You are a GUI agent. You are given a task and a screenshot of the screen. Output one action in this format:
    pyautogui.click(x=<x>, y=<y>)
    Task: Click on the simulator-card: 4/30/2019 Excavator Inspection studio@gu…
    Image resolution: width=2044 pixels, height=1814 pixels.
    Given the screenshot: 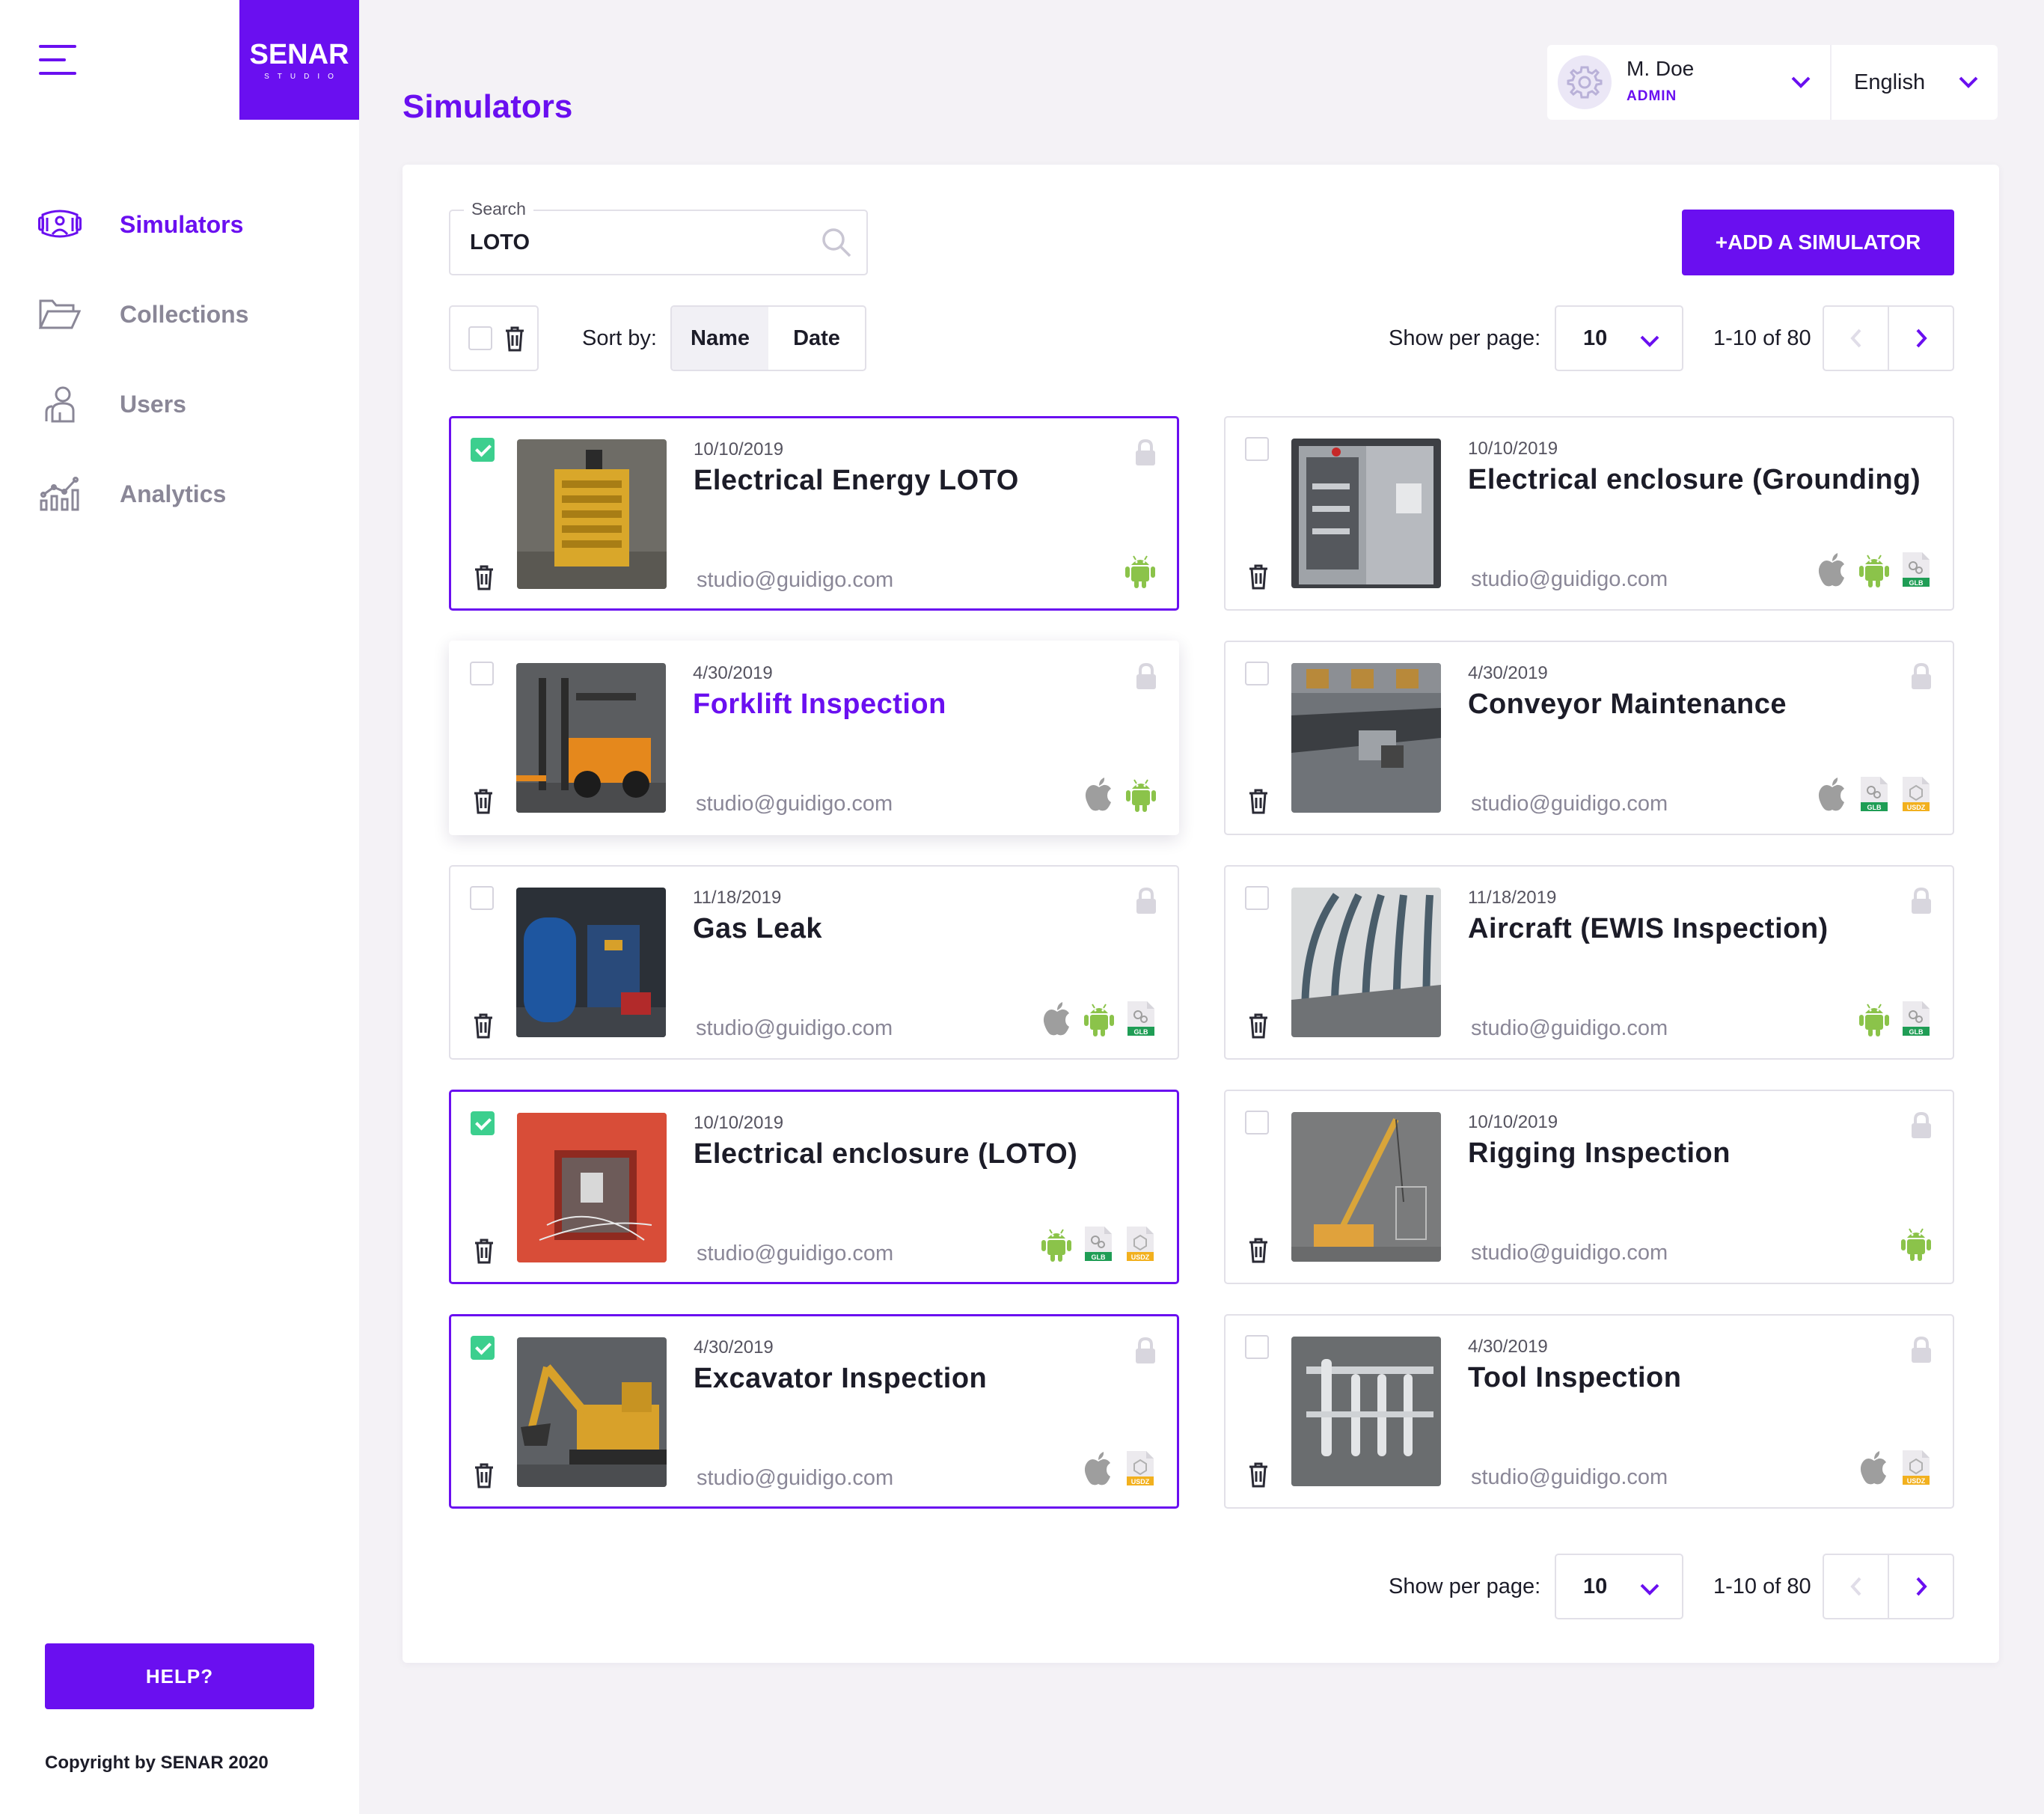 What is the action you would take?
    pyautogui.click(x=814, y=1411)
    